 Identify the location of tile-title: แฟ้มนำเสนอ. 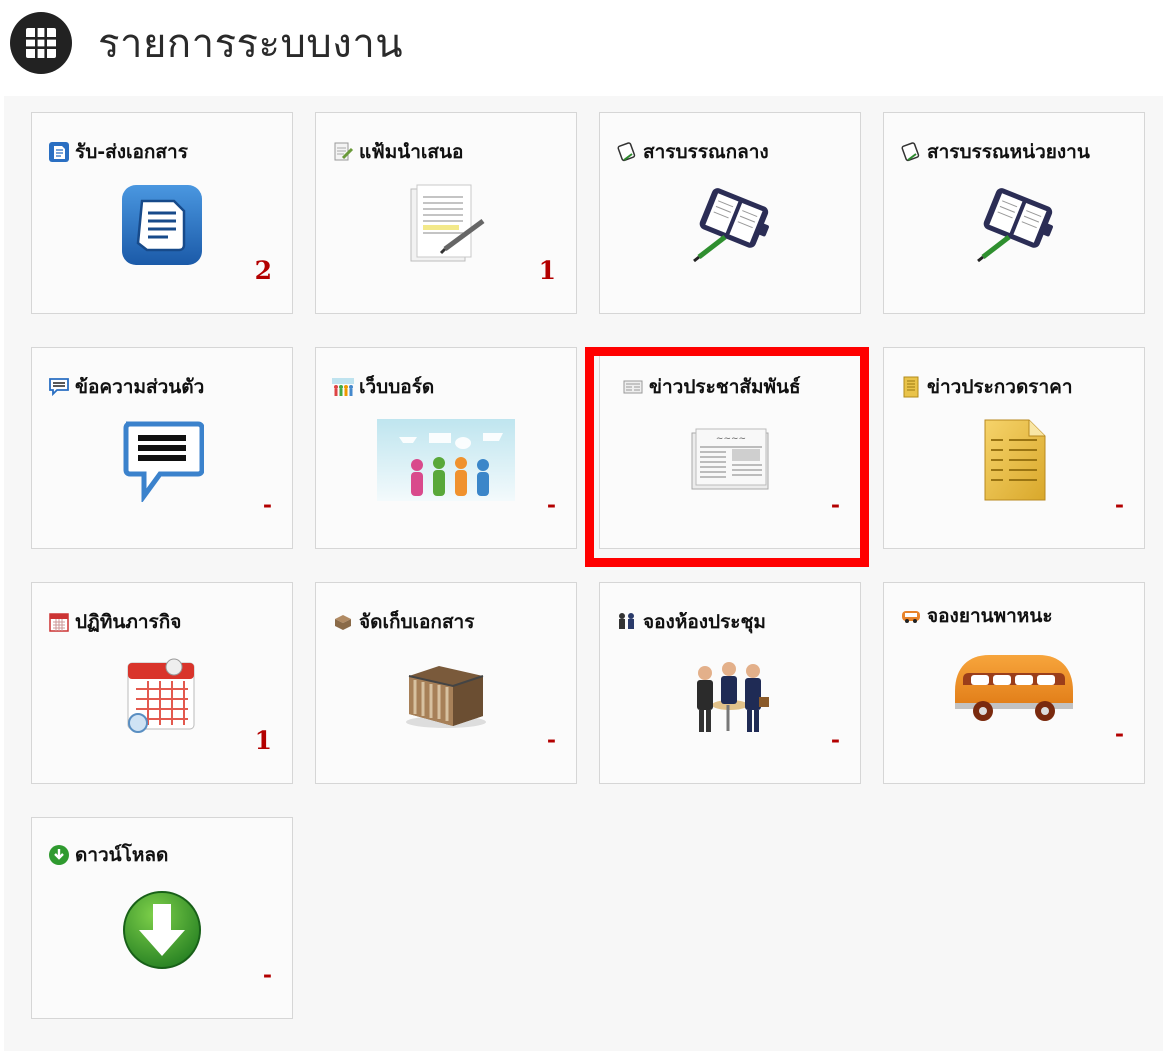
(397, 152).